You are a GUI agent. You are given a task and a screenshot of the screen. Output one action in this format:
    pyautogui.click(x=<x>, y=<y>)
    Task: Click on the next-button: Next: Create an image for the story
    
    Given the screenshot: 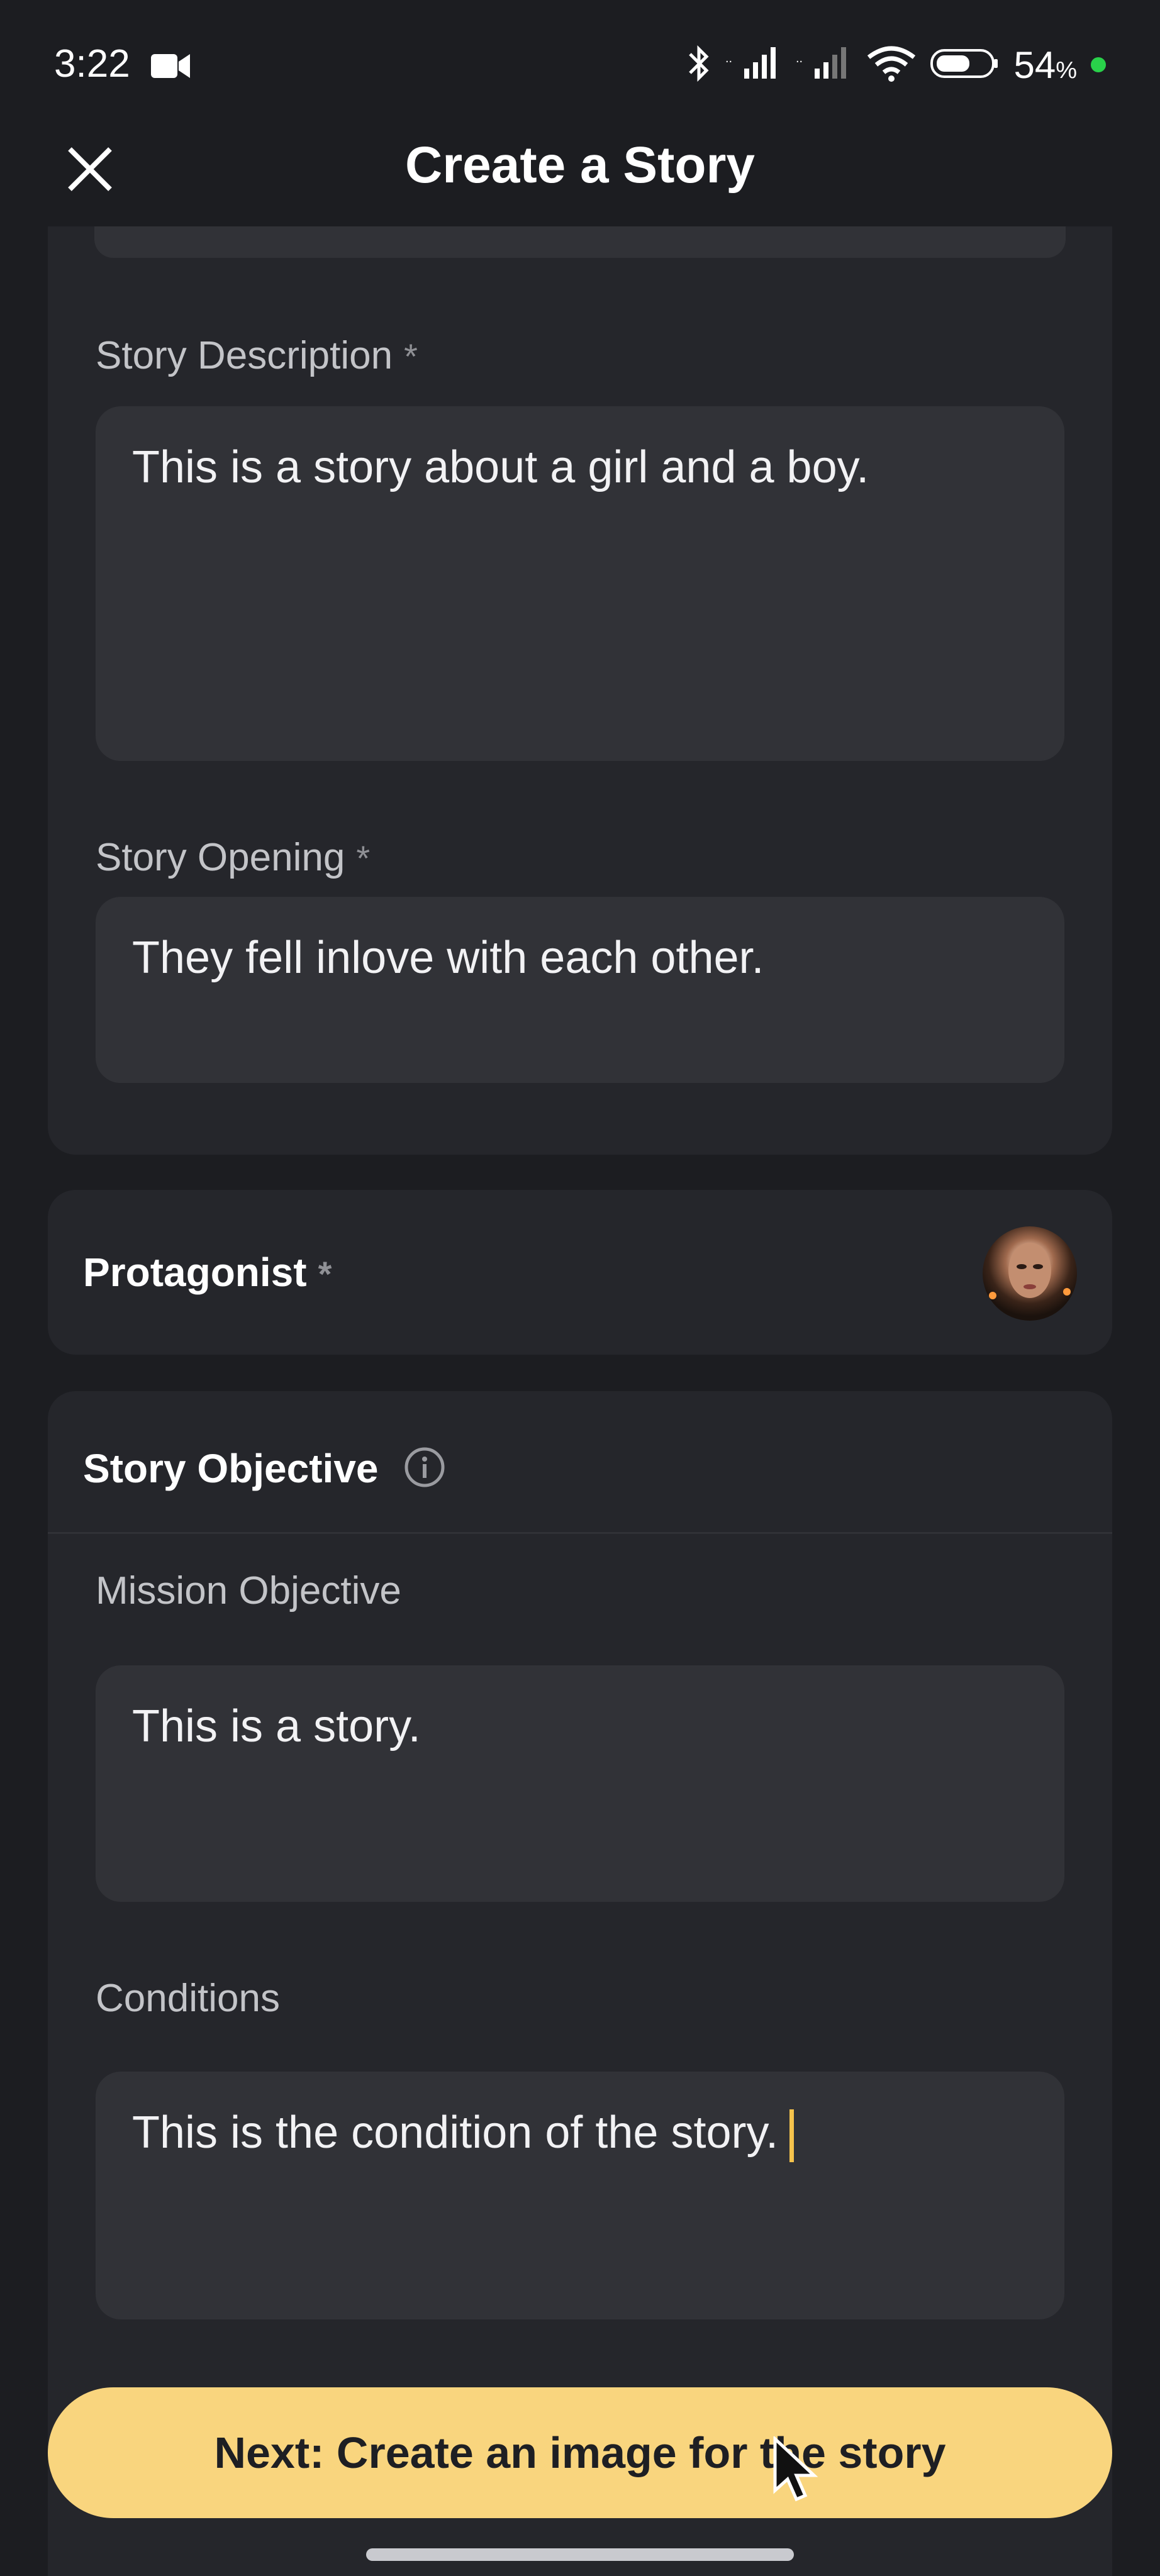 What is the action you would take?
    pyautogui.click(x=580, y=2452)
    